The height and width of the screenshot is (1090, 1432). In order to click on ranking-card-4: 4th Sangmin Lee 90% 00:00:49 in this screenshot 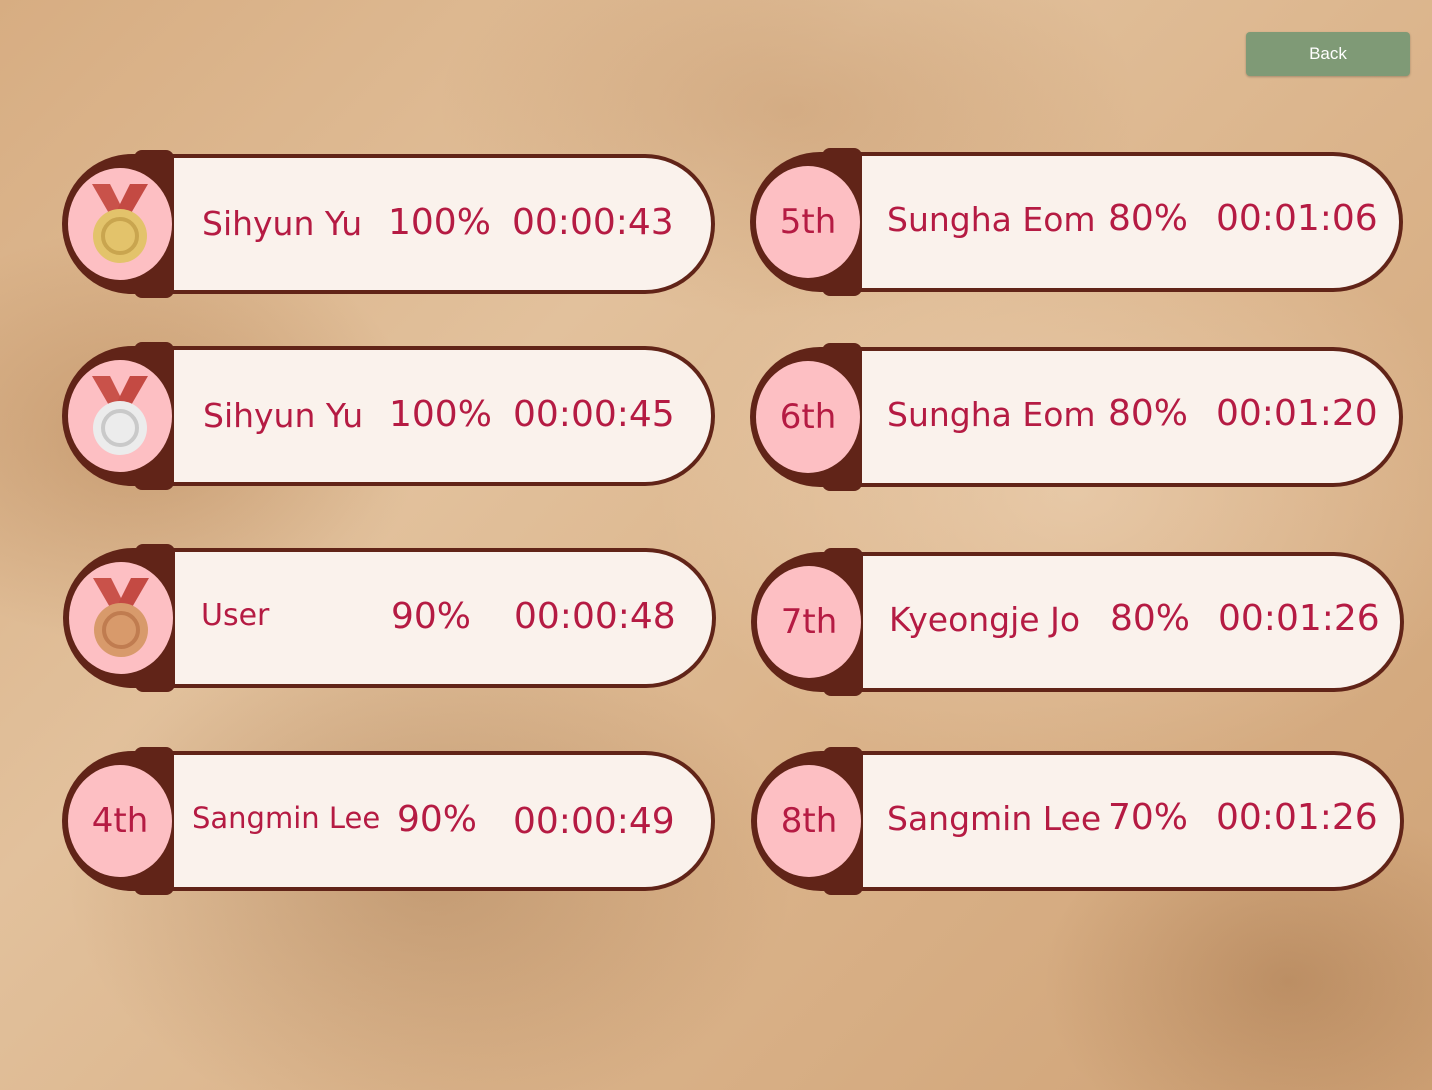, I will do `click(388, 821)`.